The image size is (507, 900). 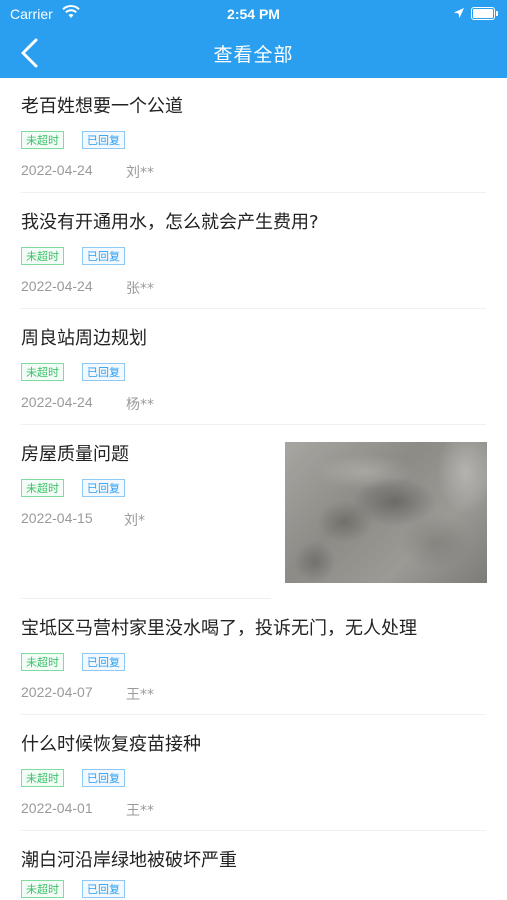 What do you see at coordinates (111, 744) in the screenshot?
I see `item-title: 什么时候恢复疫苗接种` at bounding box center [111, 744].